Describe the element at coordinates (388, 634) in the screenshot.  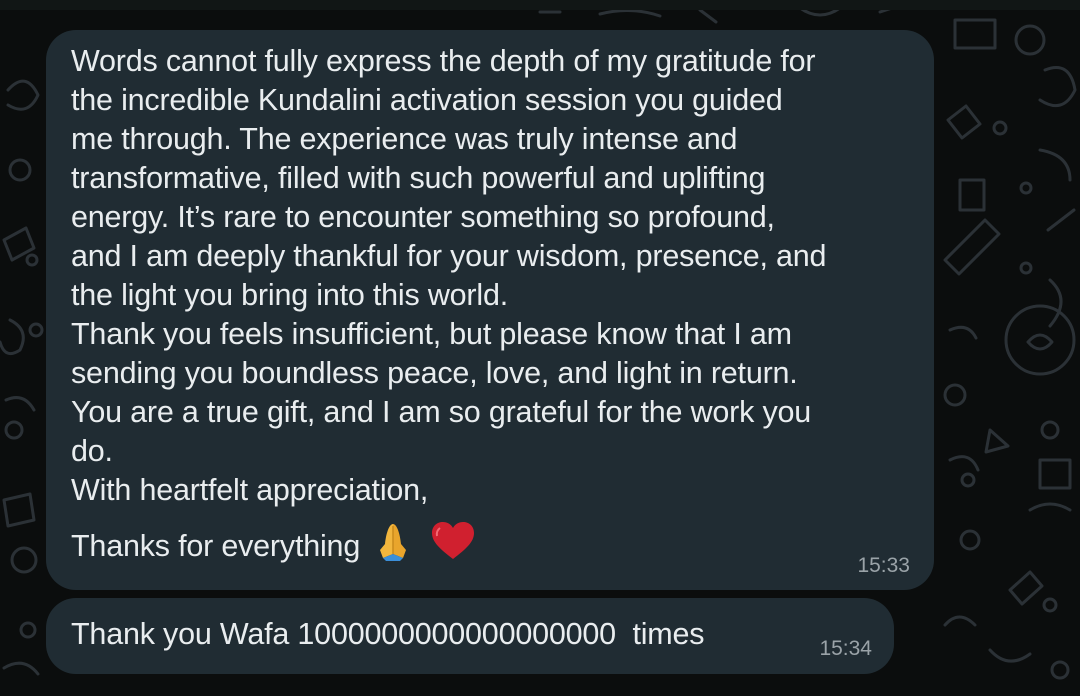
I see `message-text: Thank you Wafa 1000000000000000000 times` at that location.